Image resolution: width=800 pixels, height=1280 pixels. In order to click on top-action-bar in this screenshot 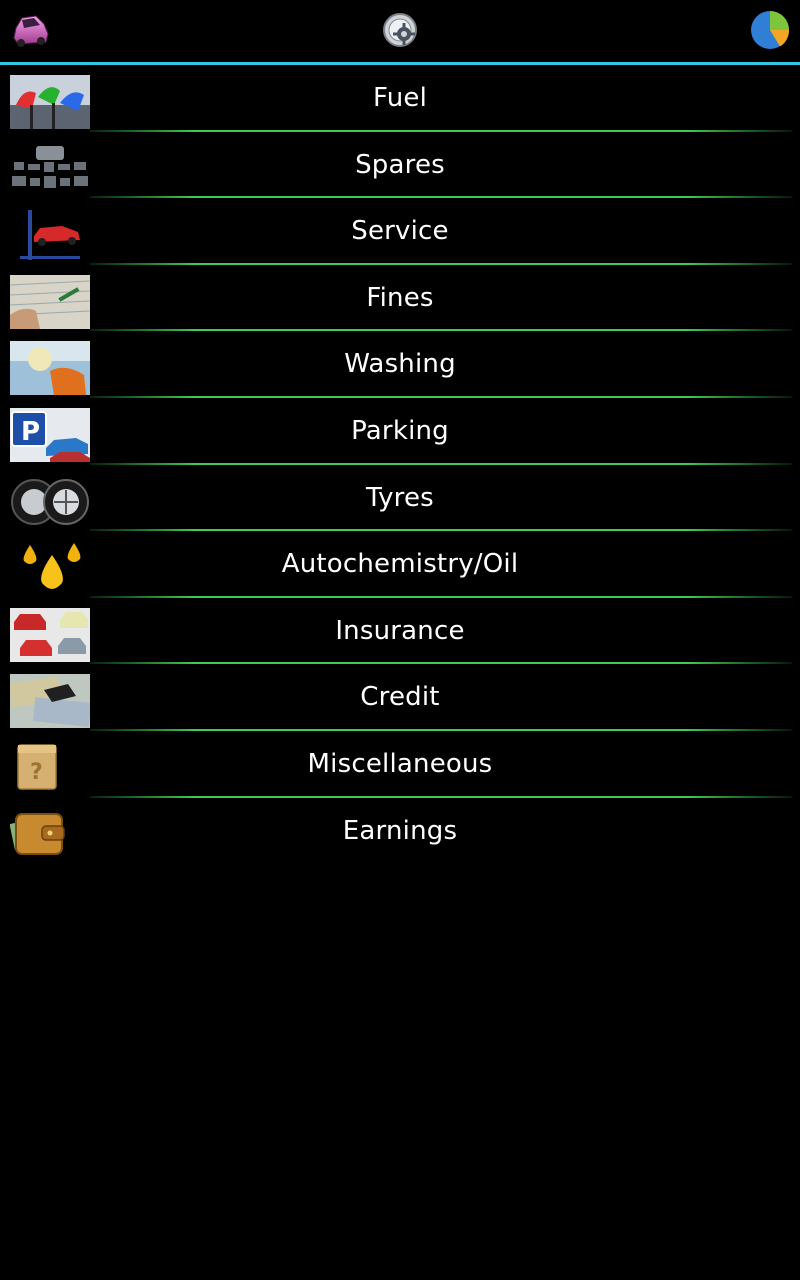, I will do `click(400, 31)`.